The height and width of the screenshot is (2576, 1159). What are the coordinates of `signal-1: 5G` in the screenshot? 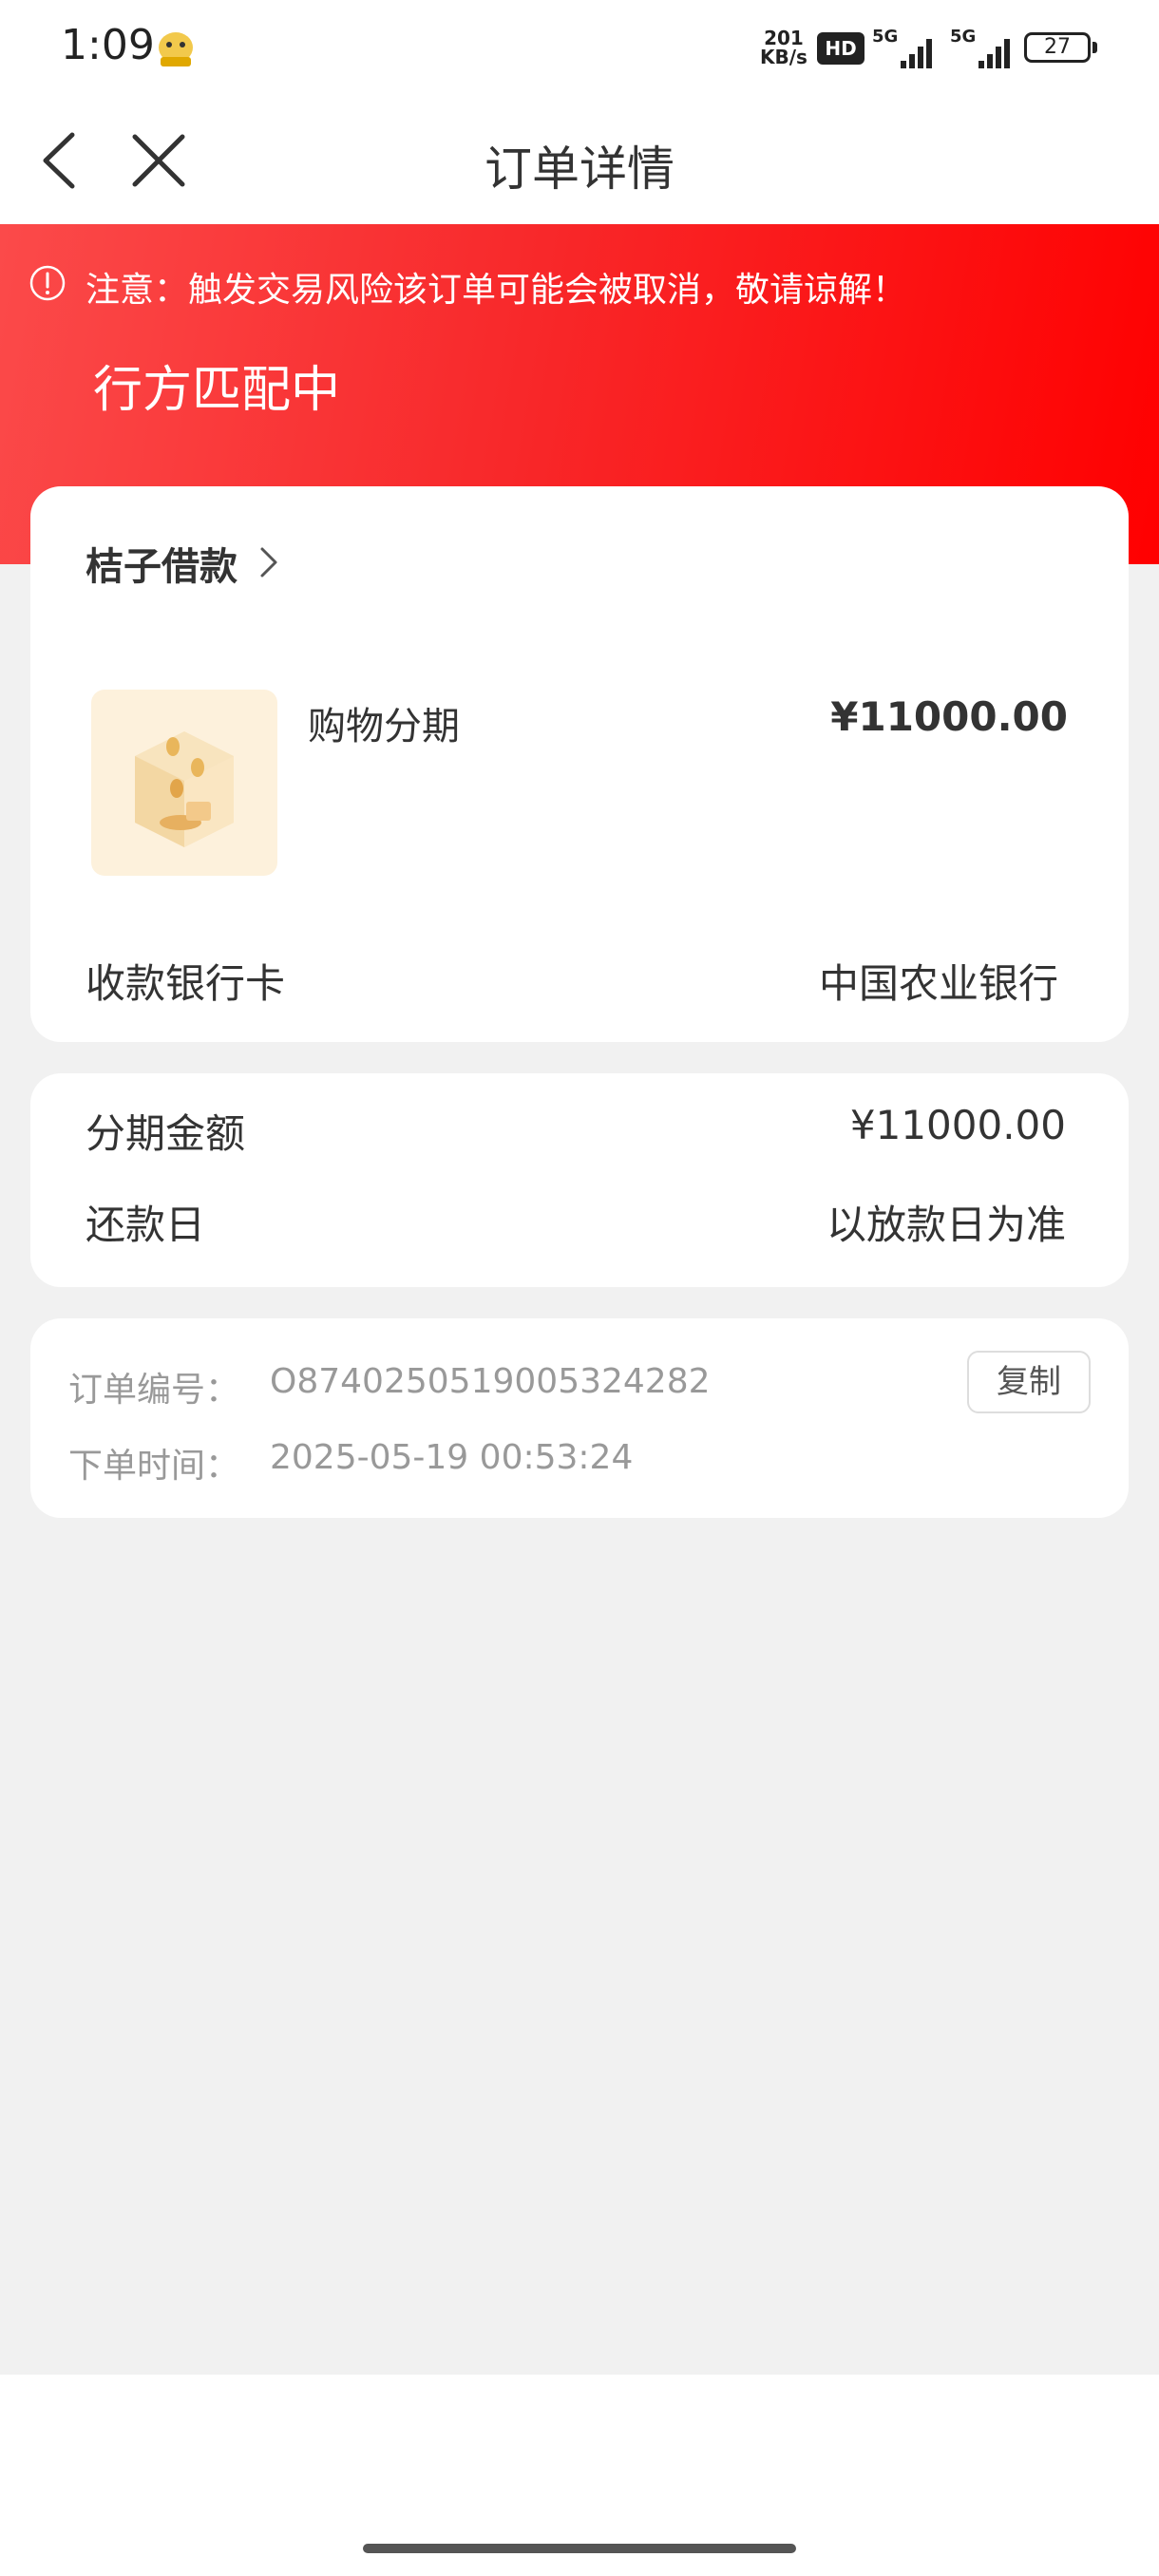 It's located at (903, 47).